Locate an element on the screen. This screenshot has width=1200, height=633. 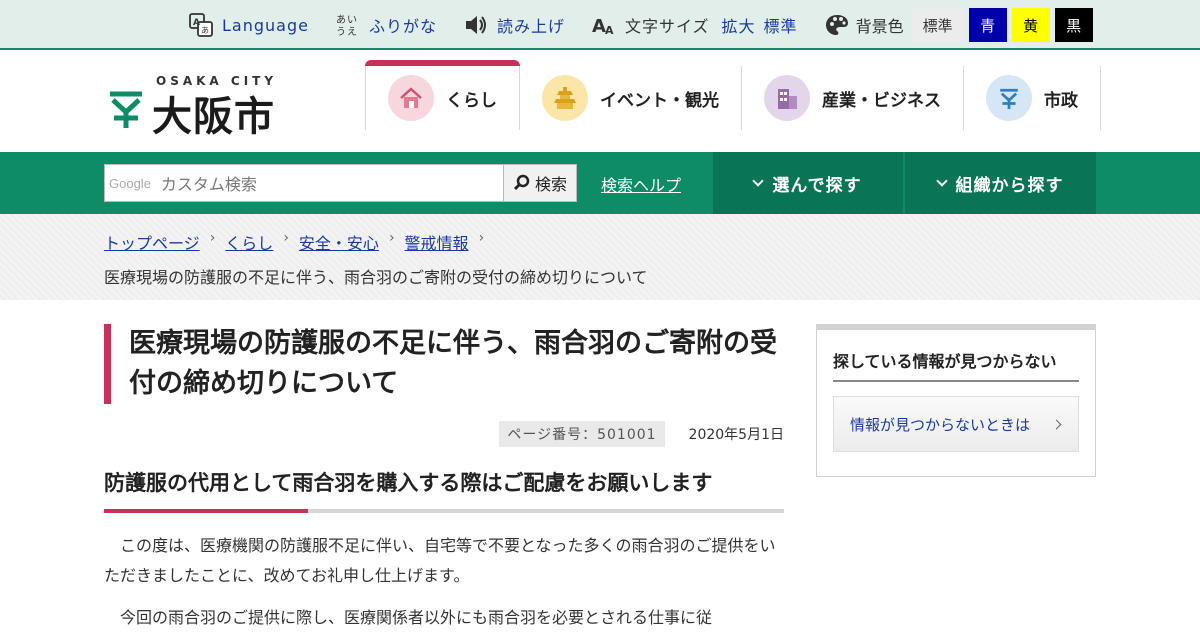
gnav-label-business: 産業・ビジネス is located at coordinates (881, 100).